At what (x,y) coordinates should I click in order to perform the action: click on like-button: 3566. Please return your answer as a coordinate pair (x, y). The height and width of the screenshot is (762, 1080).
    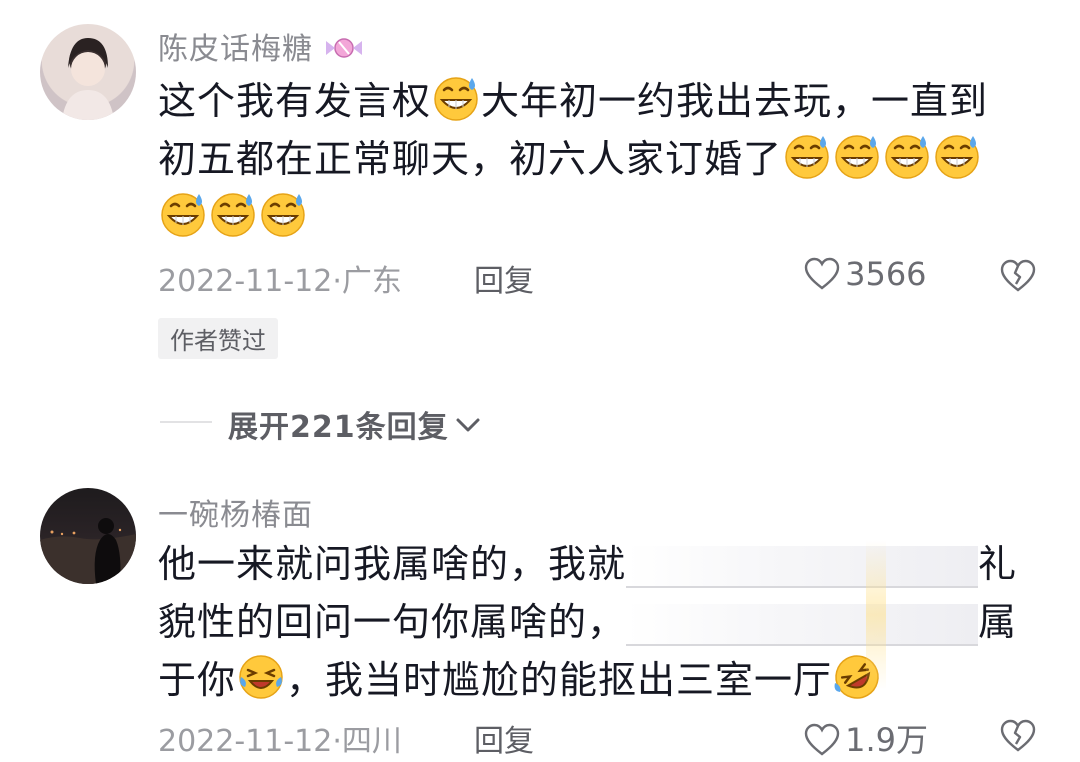
    Looking at the image, I should click on (865, 275).